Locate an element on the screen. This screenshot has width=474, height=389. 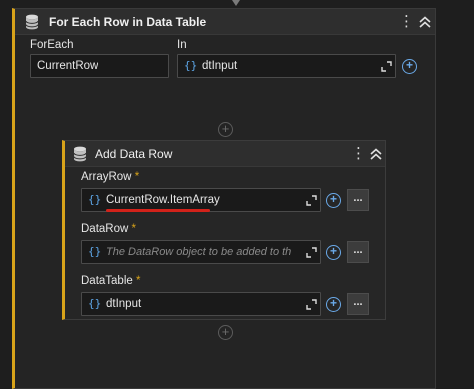
array-row-value: CurrentRow.ItemArray is located at coordinates (163, 200).